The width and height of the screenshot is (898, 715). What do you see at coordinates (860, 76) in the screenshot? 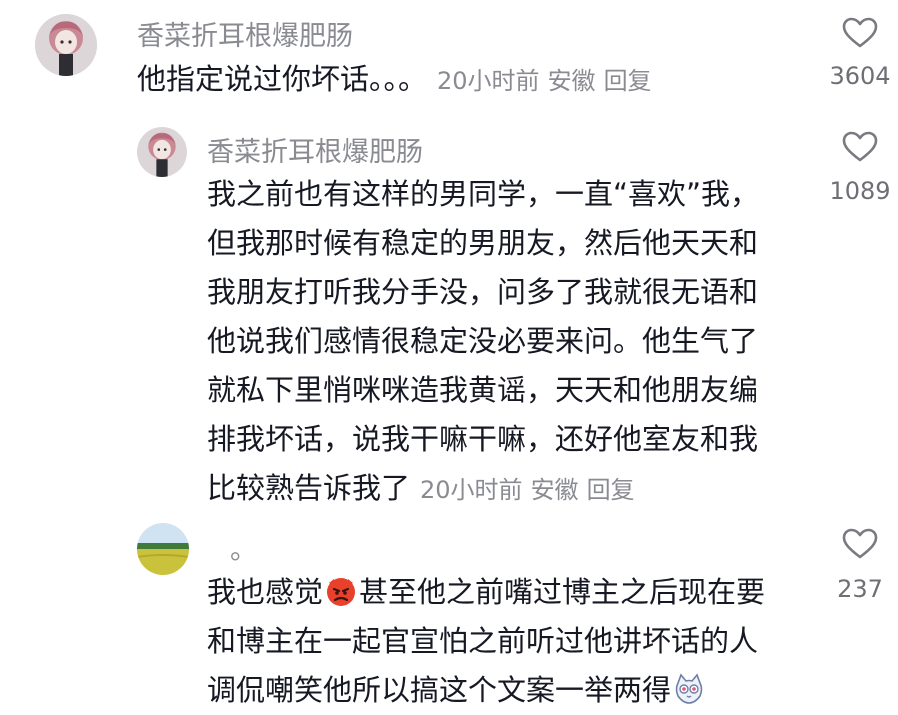
I see `like-count: 3604` at bounding box center [860, 76].